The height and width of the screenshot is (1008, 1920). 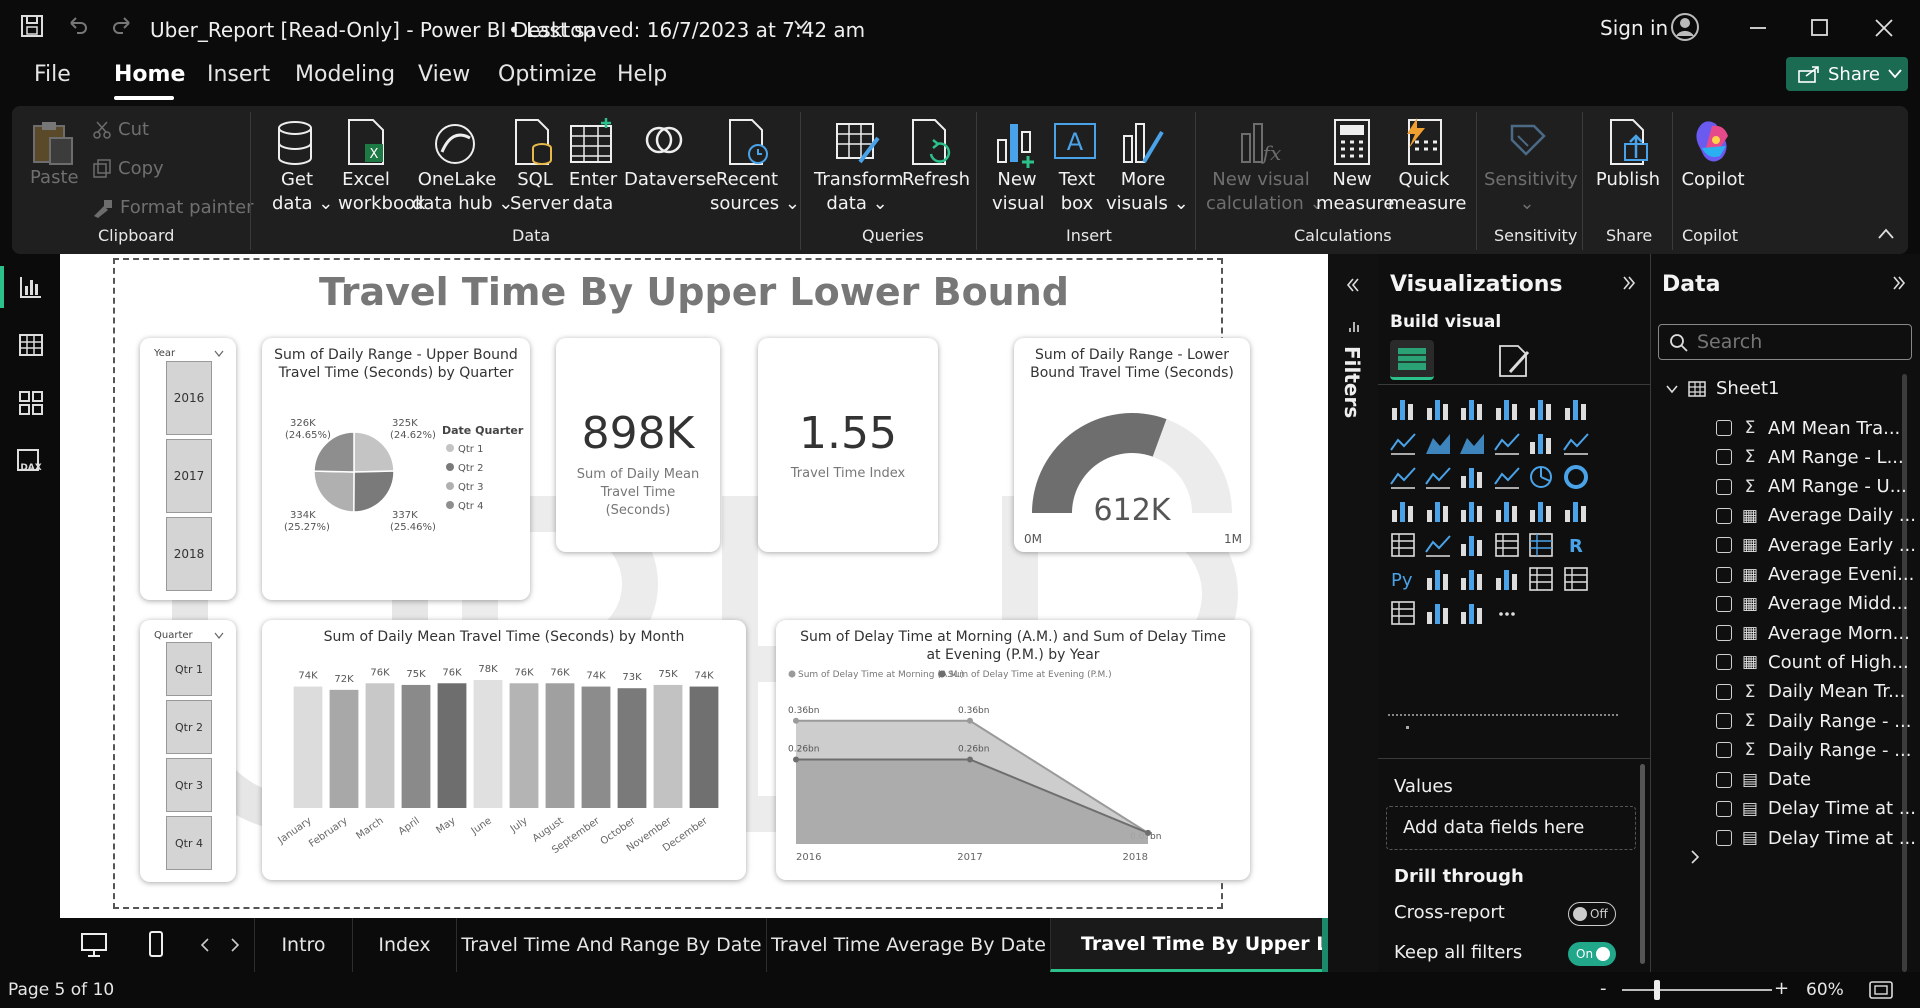 I want to click on transform-data-button: Transform data ⌄, so click(x=859, y=167).